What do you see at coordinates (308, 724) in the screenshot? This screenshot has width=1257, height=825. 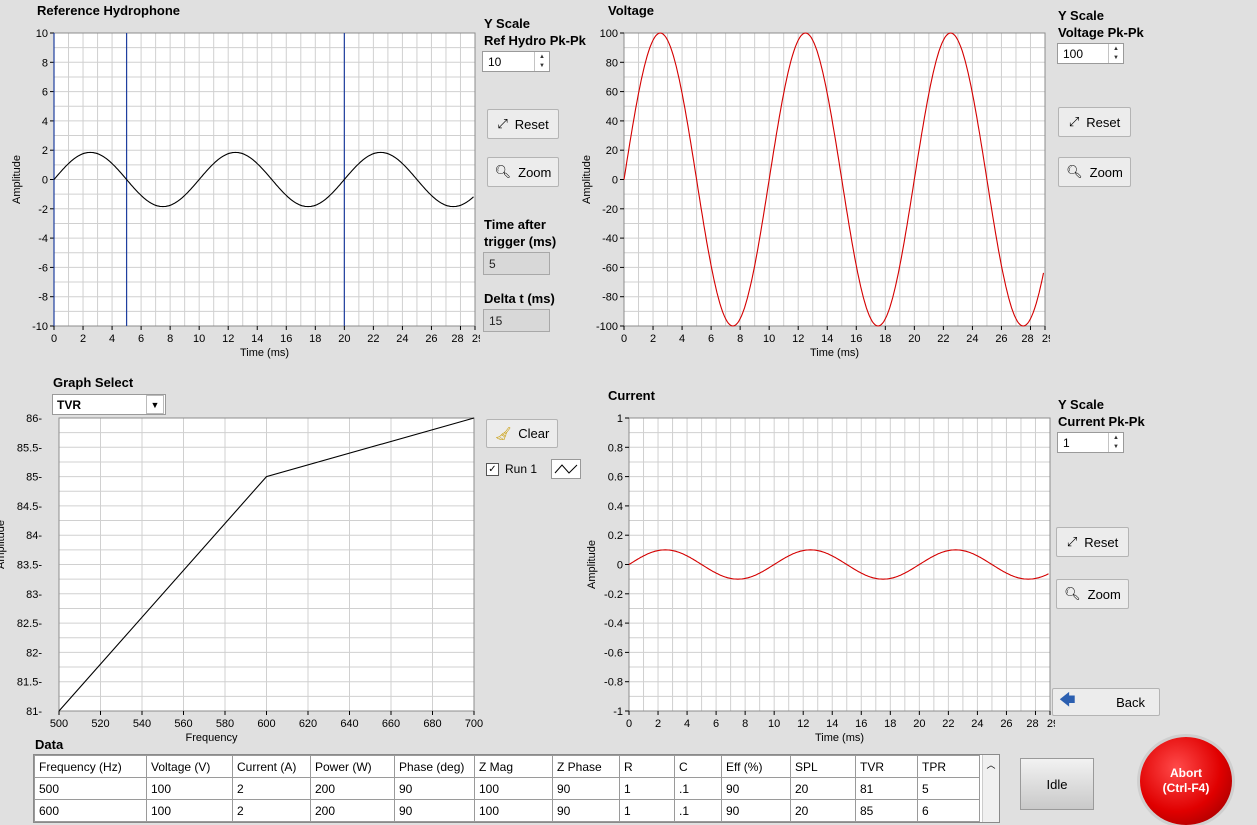 I see `x-tick-label: 620` at bounding box center [308, 724].